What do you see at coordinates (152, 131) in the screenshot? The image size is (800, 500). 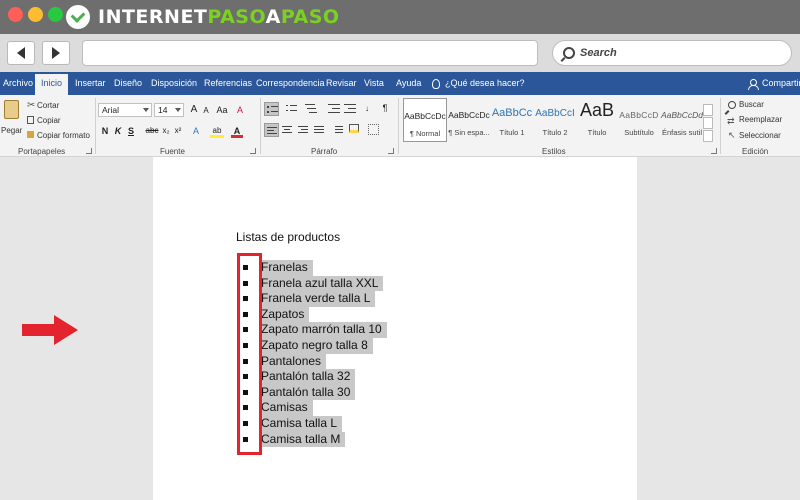 I see `strikethrough-button: abc` at bounding box center [152, 131].